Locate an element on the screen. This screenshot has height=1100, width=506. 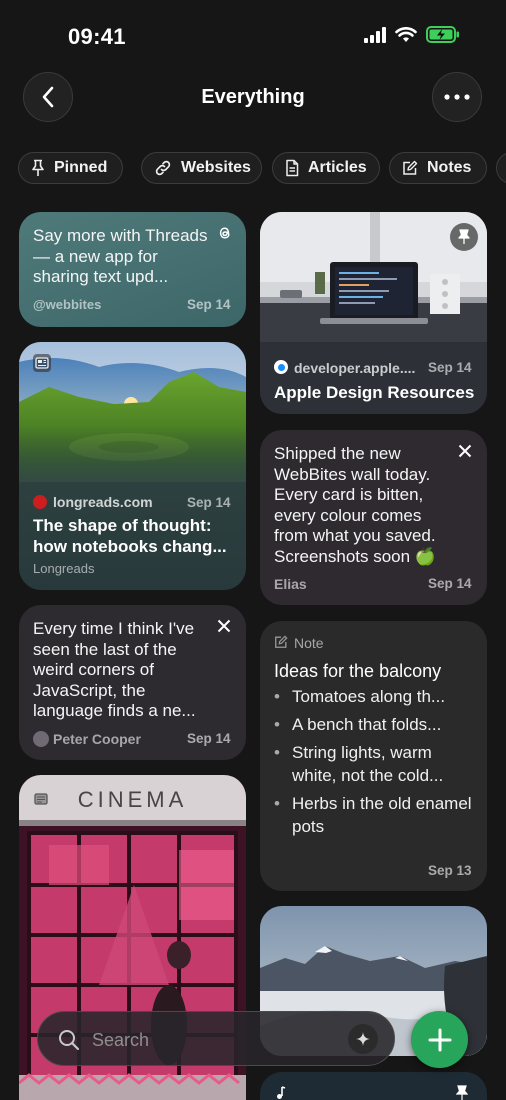
card-author: Elias is located at coordinates (290, 584).